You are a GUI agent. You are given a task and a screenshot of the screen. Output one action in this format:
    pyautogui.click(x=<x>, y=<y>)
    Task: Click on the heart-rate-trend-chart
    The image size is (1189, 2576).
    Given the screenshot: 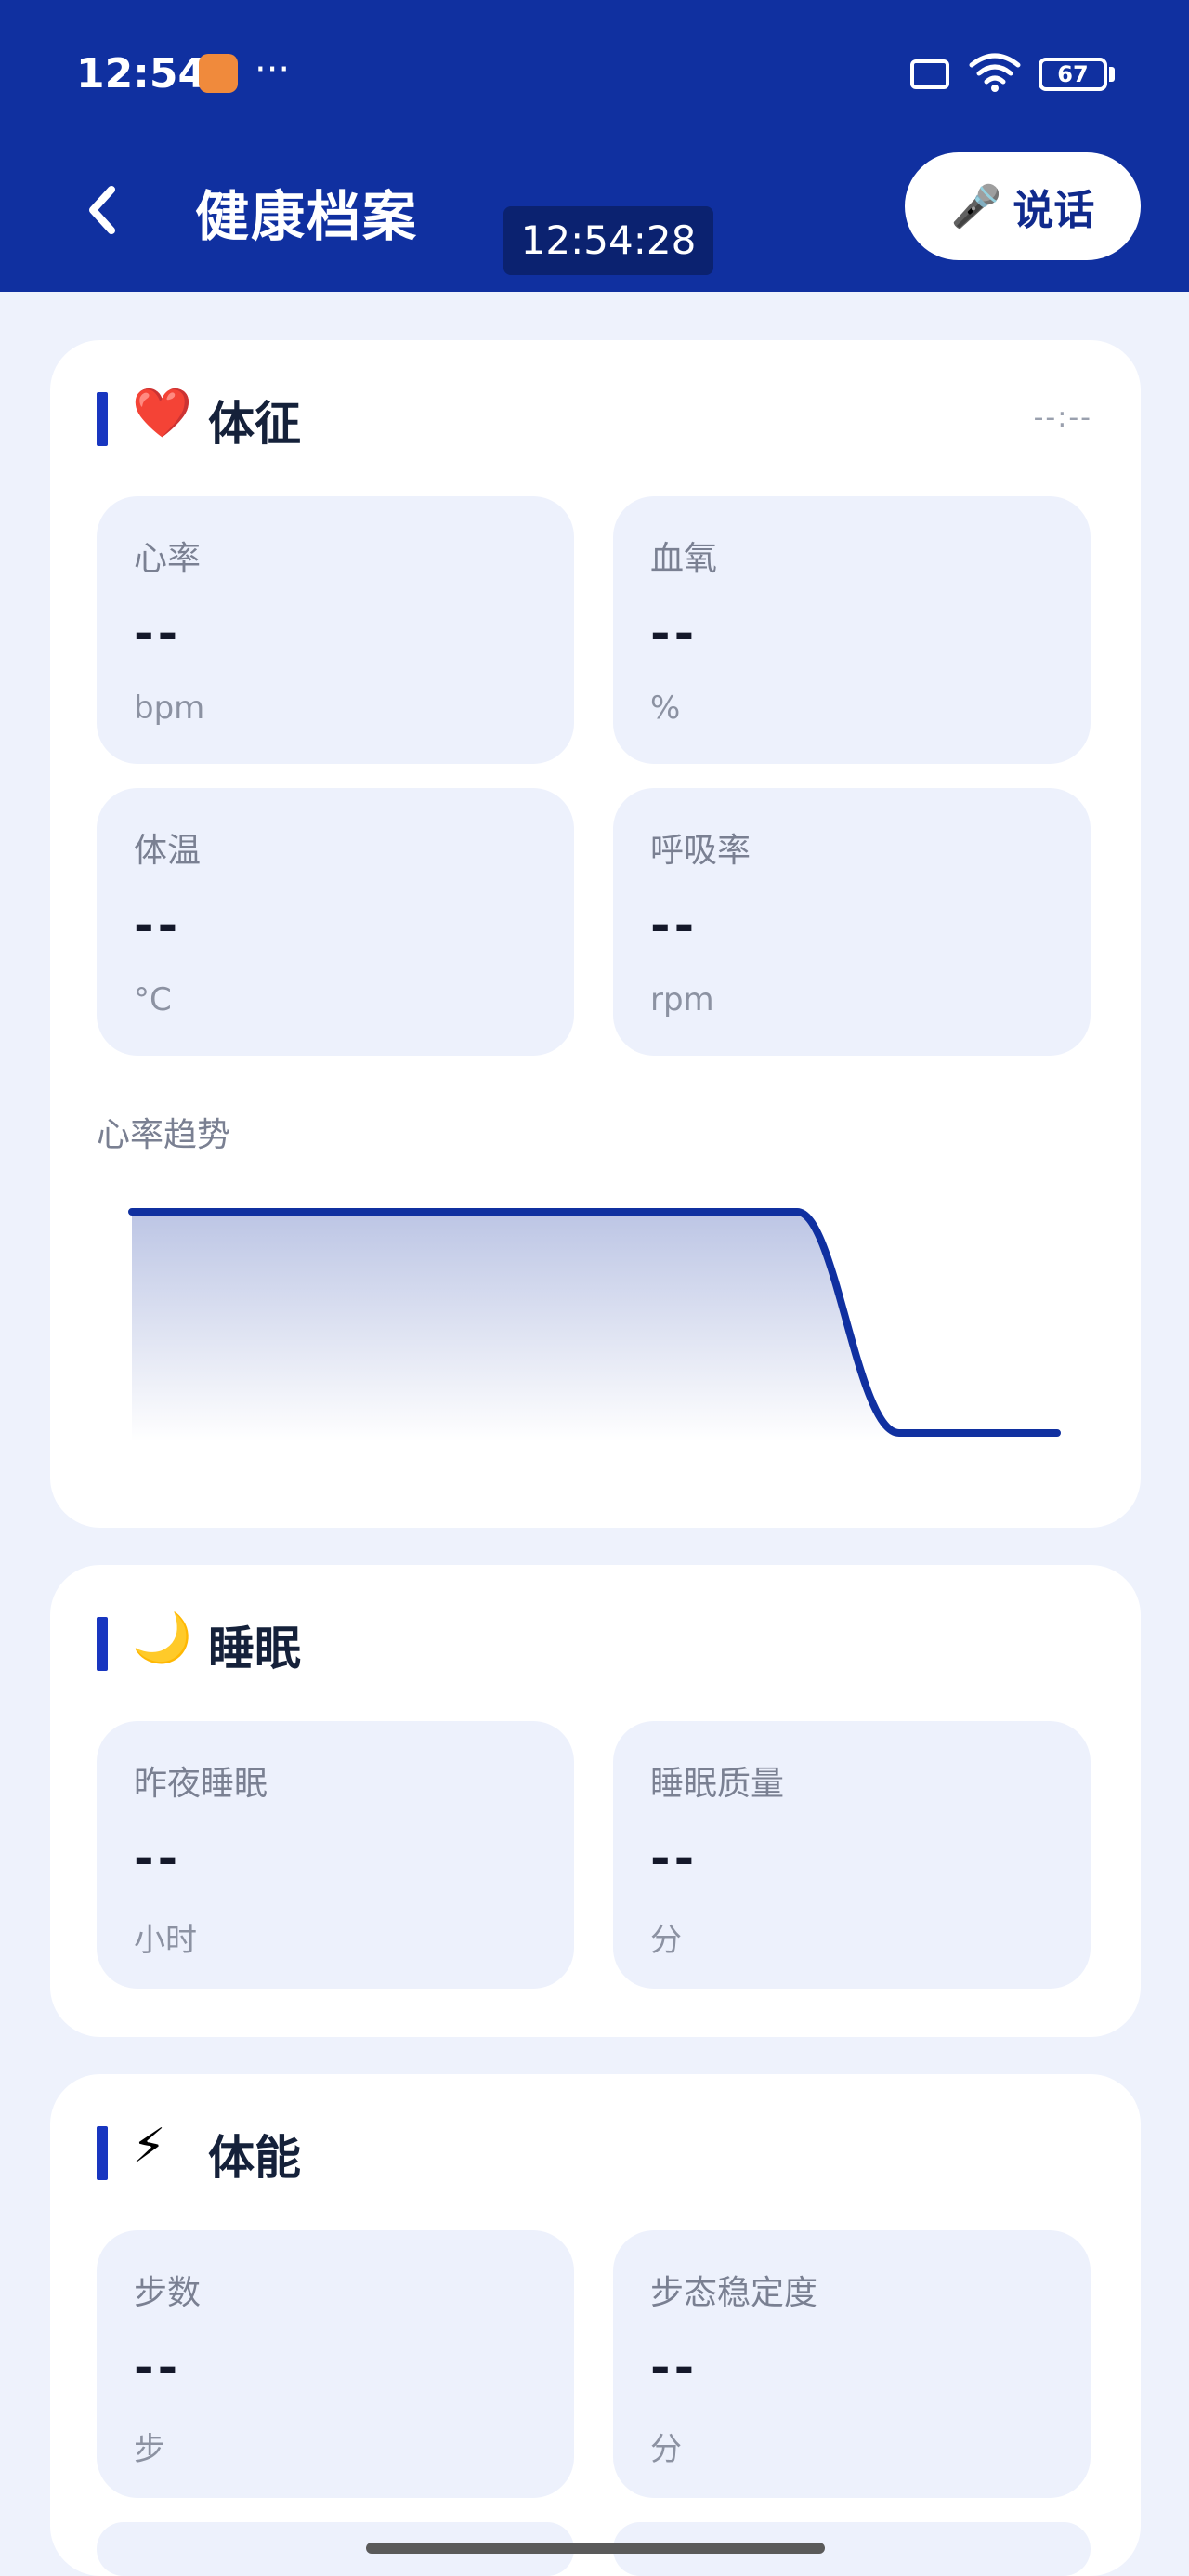 What is the action you would take?
    pyautogui.click(x=594, y=1325)
    